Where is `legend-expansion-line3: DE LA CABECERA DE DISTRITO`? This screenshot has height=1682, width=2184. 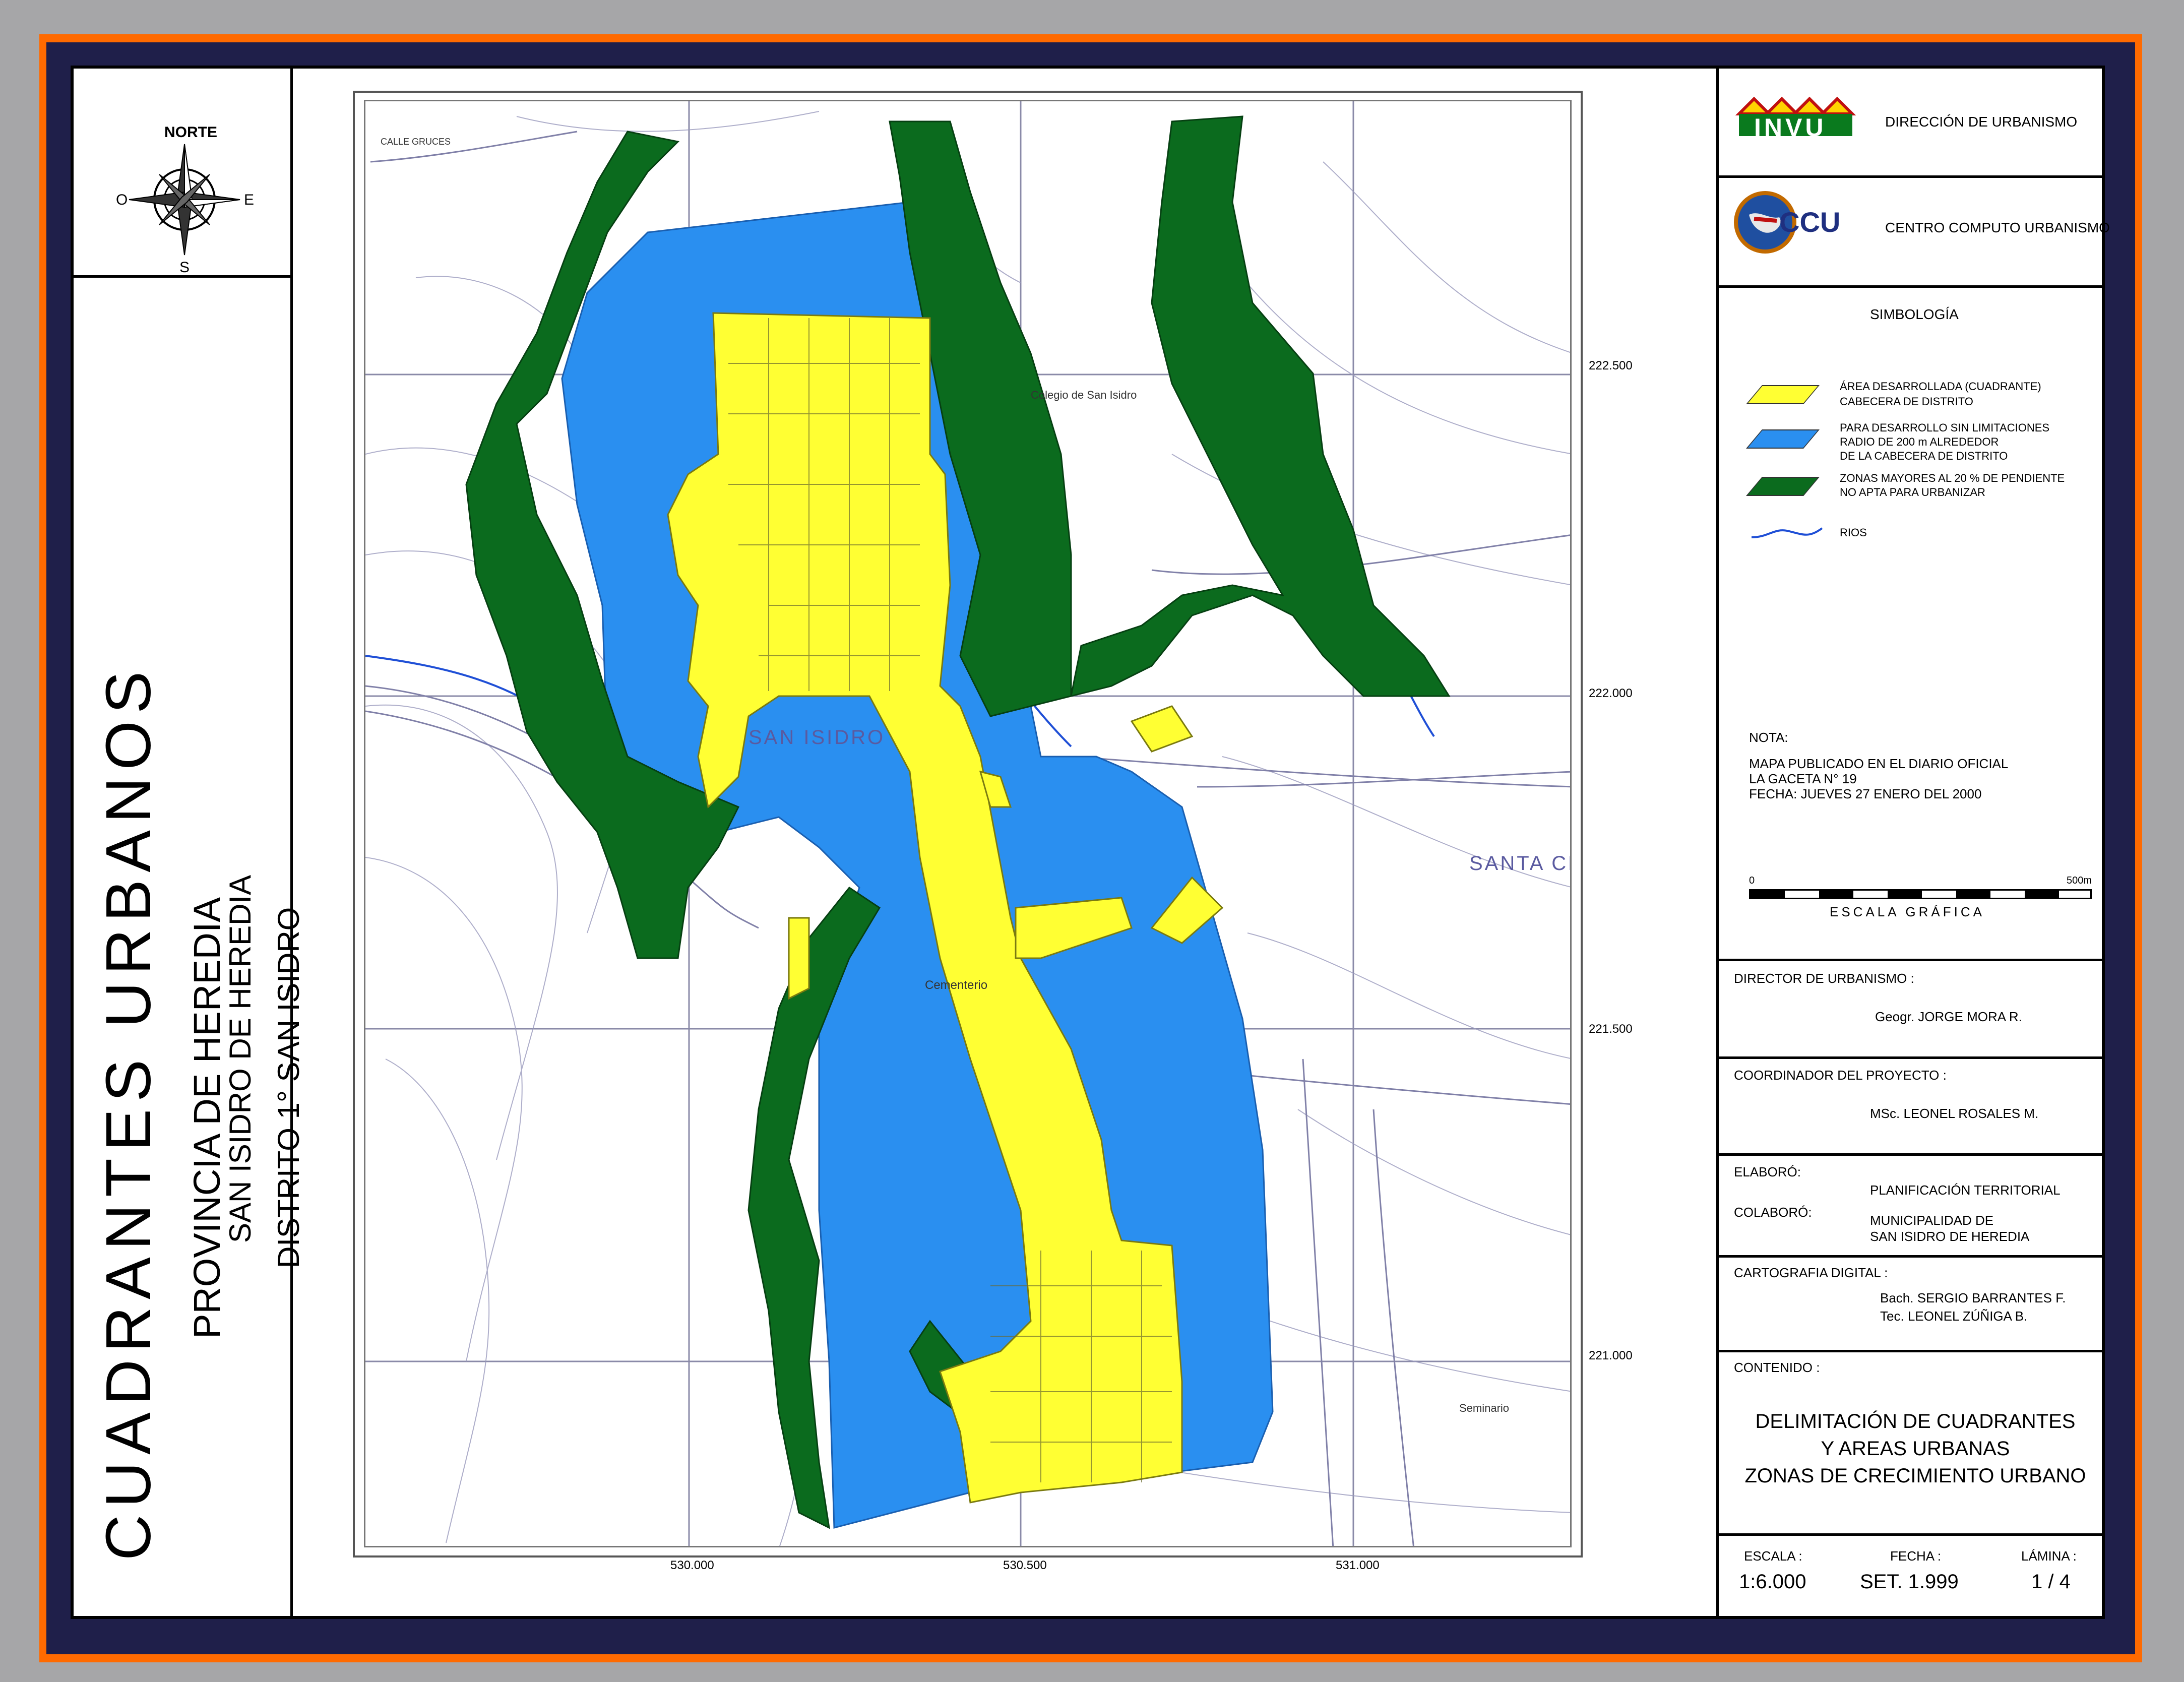 legend-expansion-line3: DE LA CABECERA DE DISTRITO is located at coordinates (1924, 456).